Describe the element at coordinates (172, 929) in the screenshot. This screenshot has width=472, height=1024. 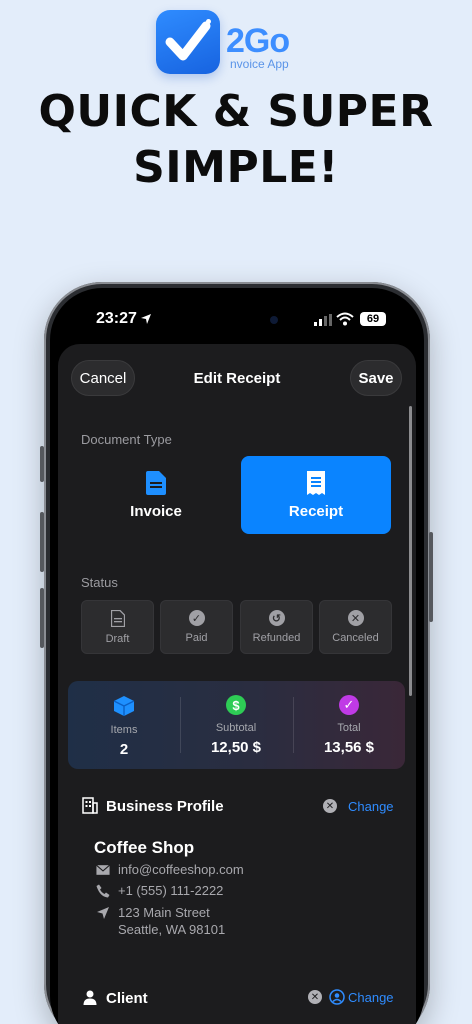
I see `business-address-line-2: Seattle, WA 98101` at that location.